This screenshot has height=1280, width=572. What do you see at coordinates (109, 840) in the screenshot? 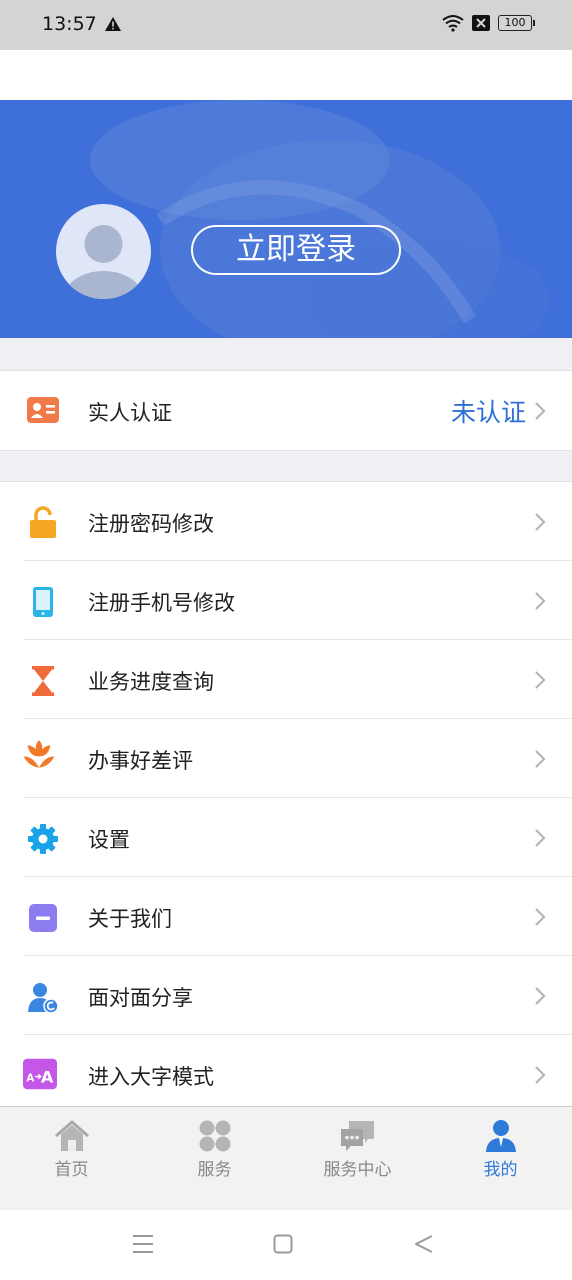
I see `menu-item-label: 设置` at bounding box center [109, 840].